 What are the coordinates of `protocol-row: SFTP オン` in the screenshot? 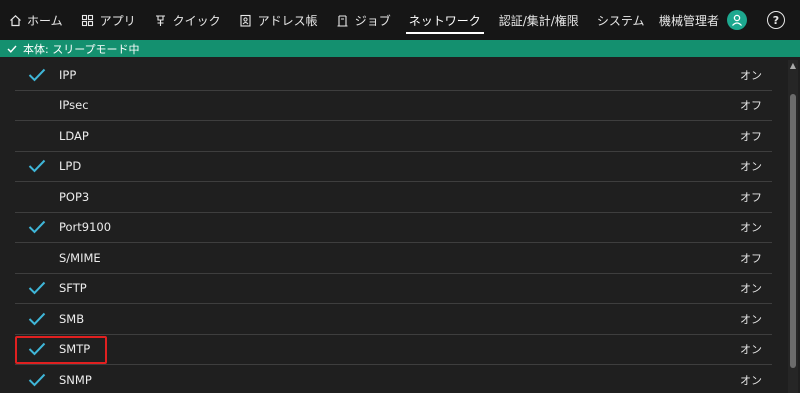 It's located at (393, 289).